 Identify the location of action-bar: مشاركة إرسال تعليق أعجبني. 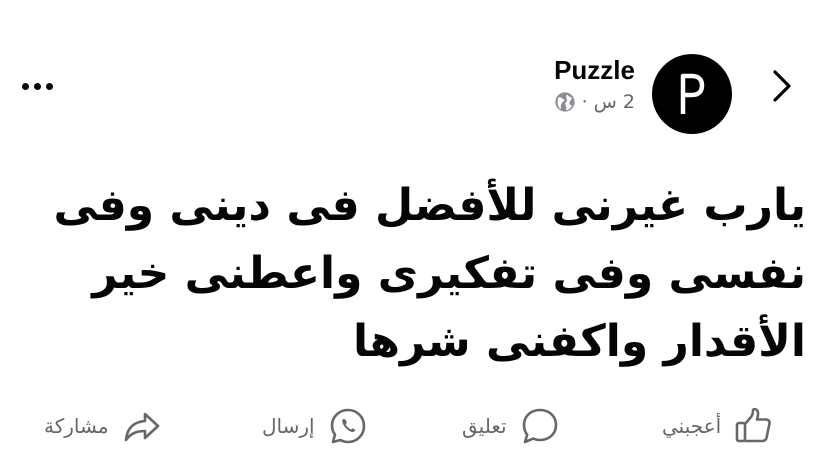
(414, 426).